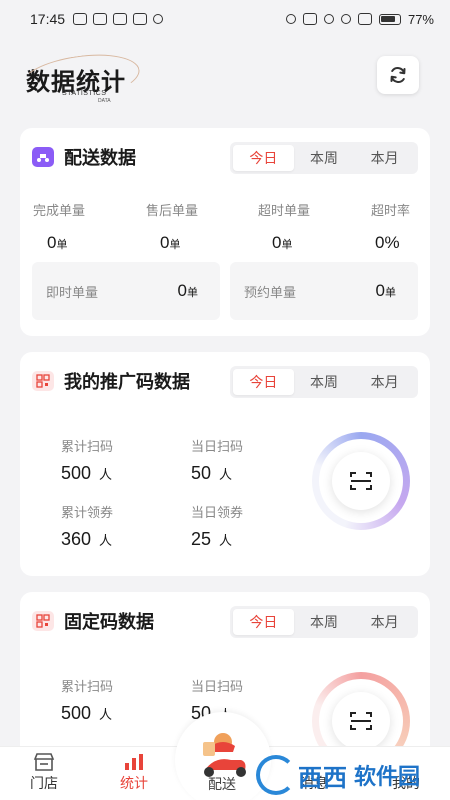  I want to click on daily-coupons-stat: 当日领券 25 人, so click(217, 526).